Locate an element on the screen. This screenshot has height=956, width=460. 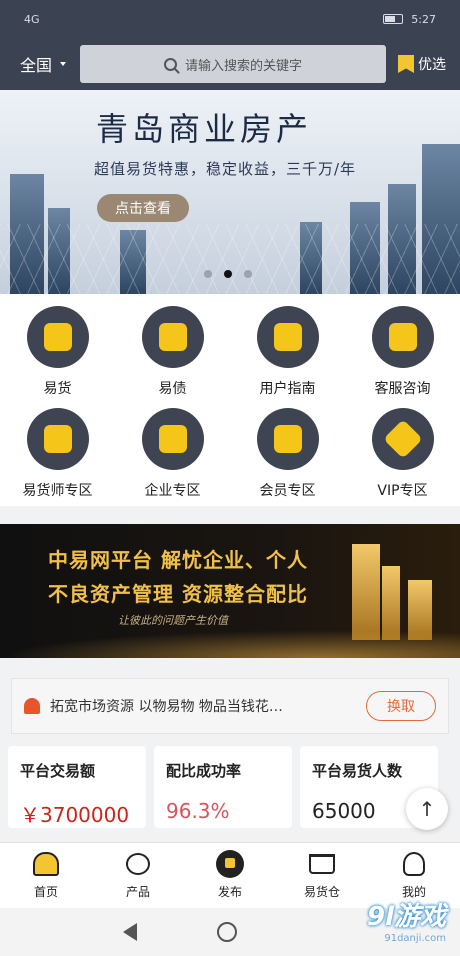
battery-icon is located at coordinates (393, 19).